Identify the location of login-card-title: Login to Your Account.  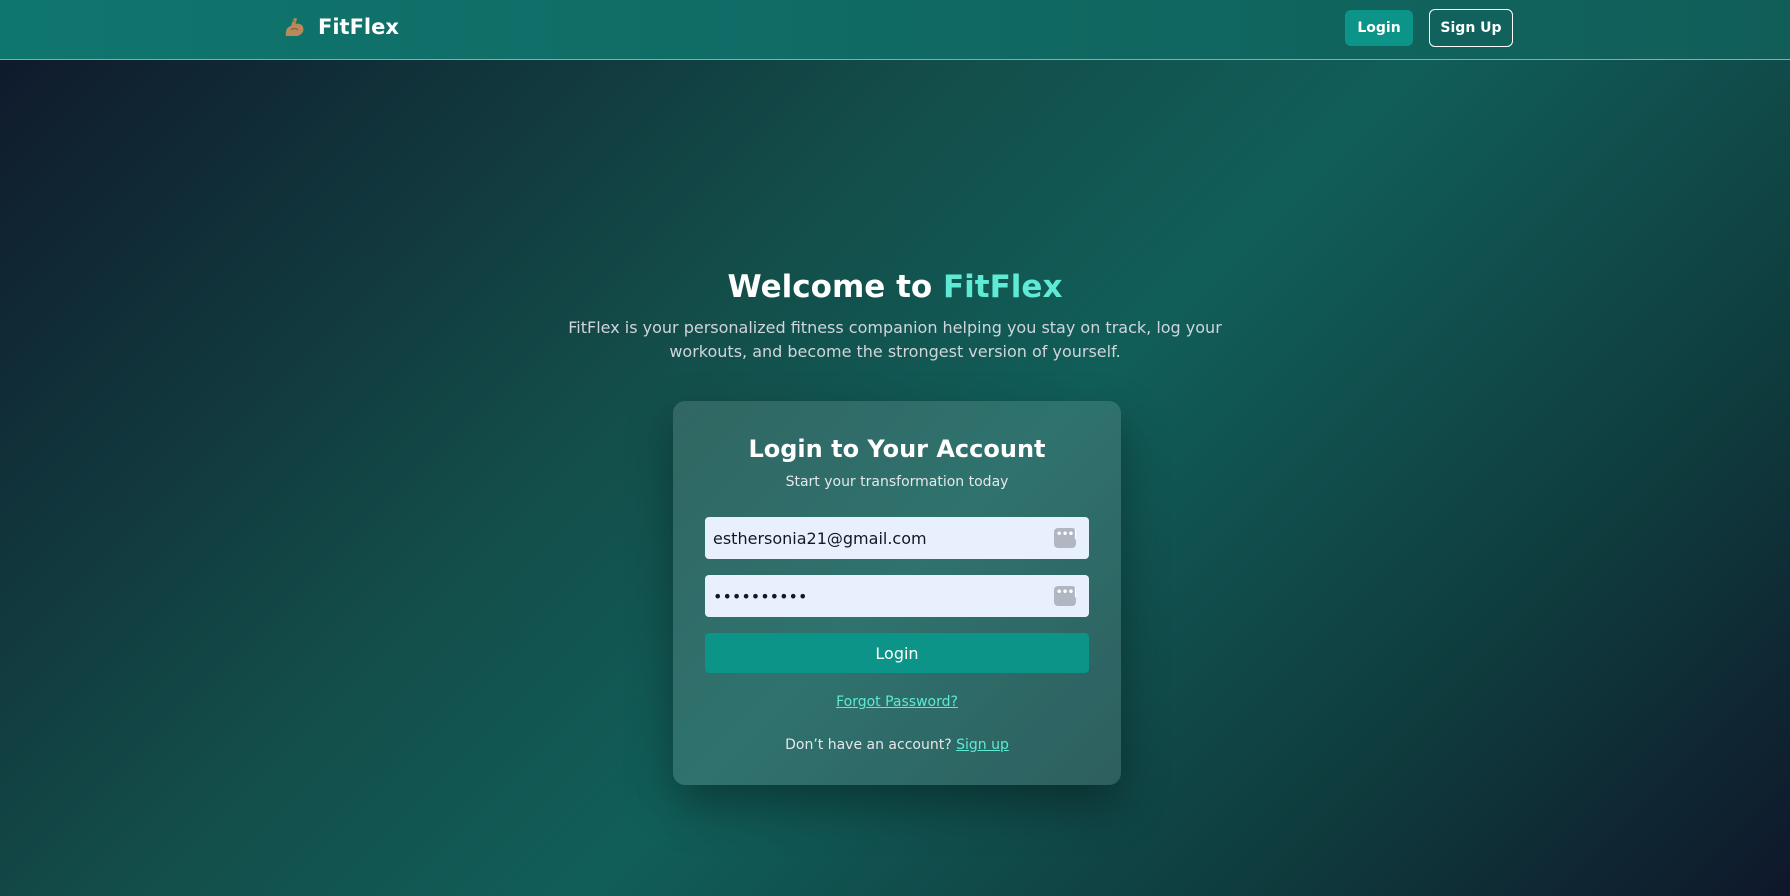
(897, 449).